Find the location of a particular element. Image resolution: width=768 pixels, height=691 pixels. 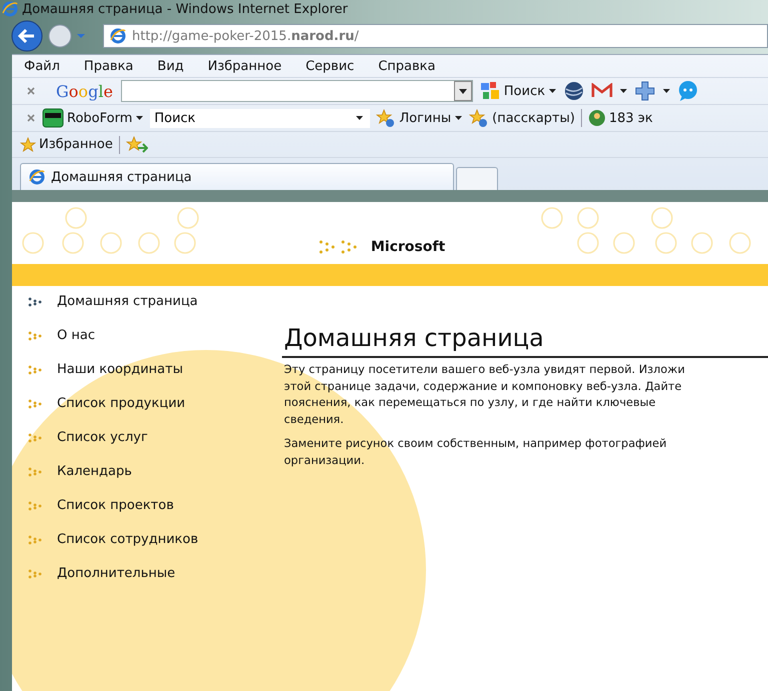

url-text: http://game-poker-2015.narod.ru/ is located at coordinates (245, 36).